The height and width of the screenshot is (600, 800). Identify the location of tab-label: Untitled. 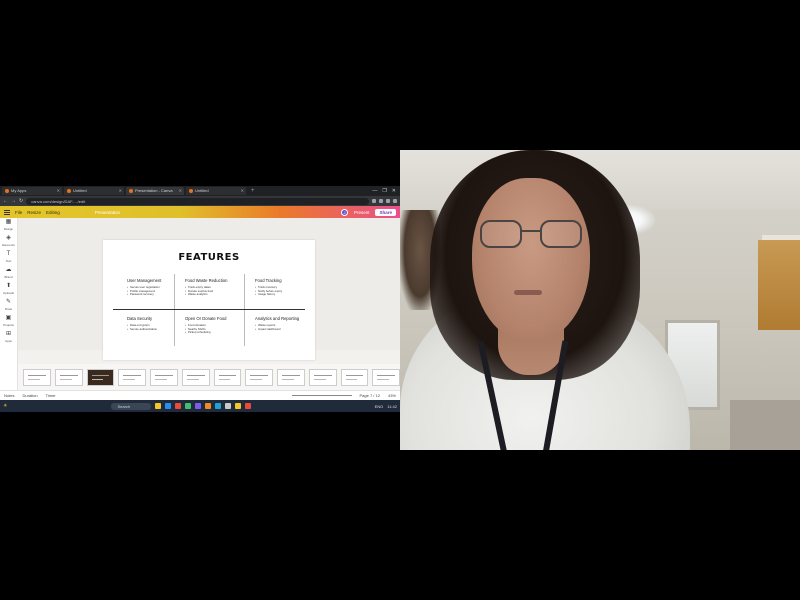
(202, 190).